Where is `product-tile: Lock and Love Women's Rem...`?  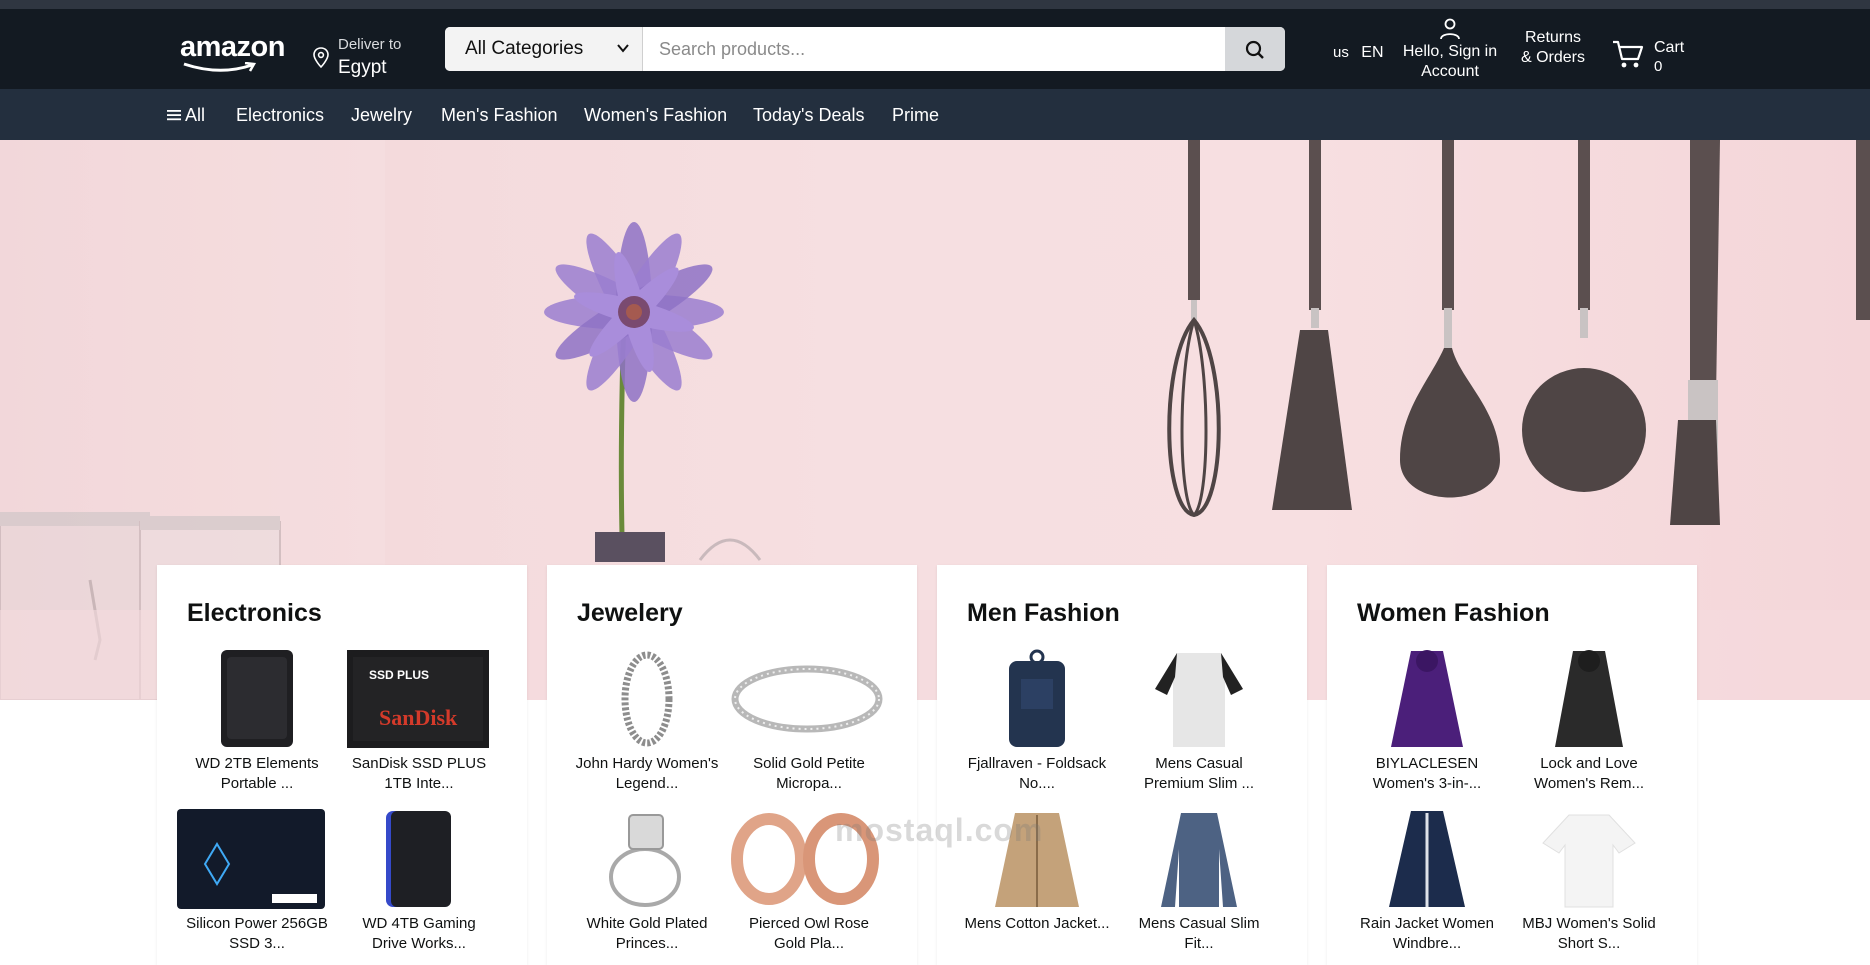 product-tile: Lock and Love Women's Rem... is located at coordinates (1589, 721).